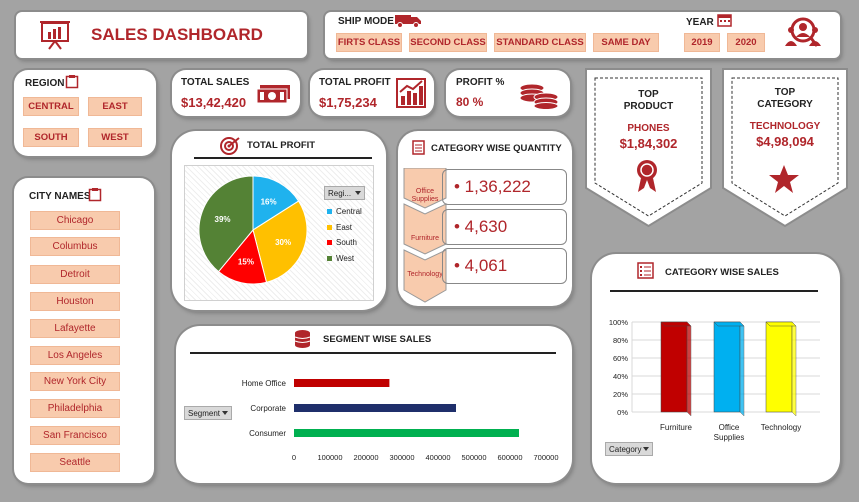 Image resolution: width=859 pixels, height=502 pixels. I want to click on legend-item-west: West, so click(344, 259).